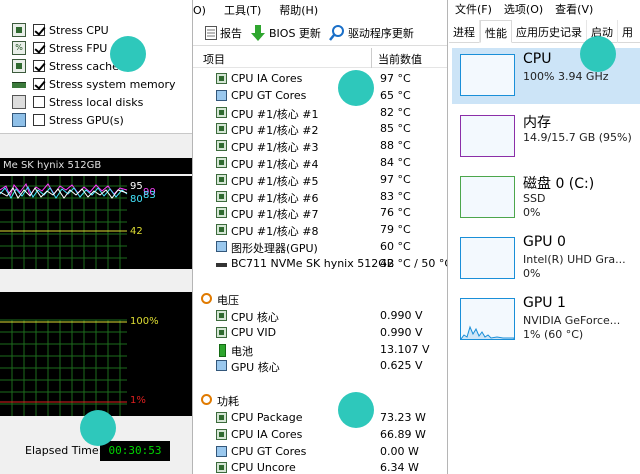  Describe the element at coordinates (320, 179) in the screenshot. I see `sensor-row: CPU #1/核心 #5 97 °C` at that location.